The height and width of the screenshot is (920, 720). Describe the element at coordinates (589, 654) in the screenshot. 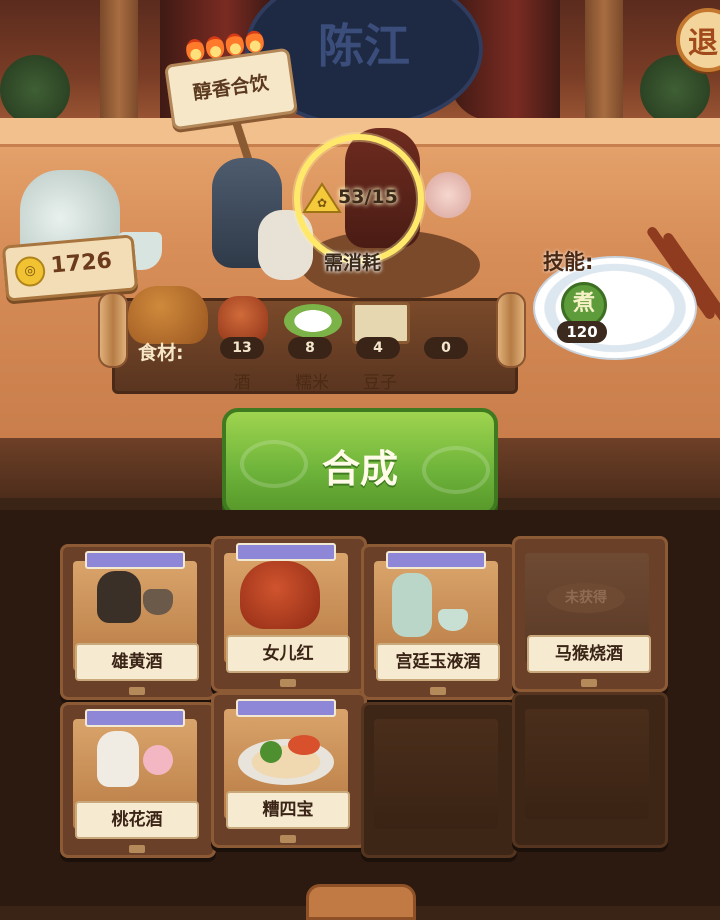

I see `recipe-card-name: 马猴烧酒` at that location.